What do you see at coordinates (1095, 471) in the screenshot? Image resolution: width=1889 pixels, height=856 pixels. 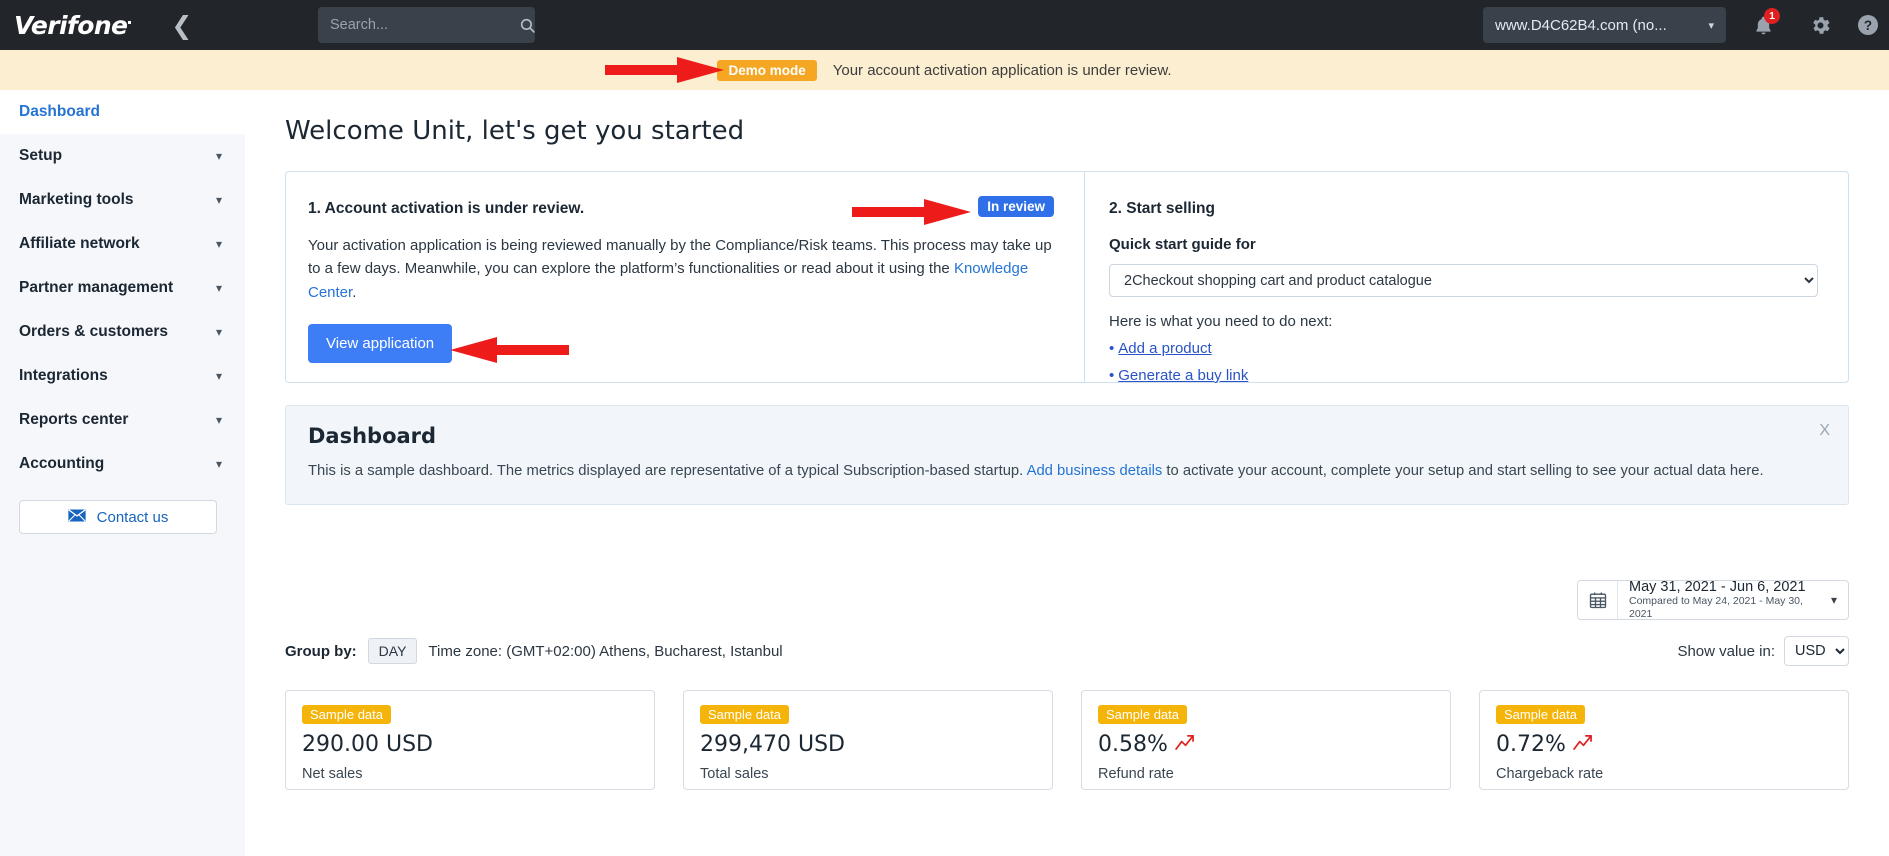 I see `add-business-details-link: Add business details` at bounding box center [1095, 471].